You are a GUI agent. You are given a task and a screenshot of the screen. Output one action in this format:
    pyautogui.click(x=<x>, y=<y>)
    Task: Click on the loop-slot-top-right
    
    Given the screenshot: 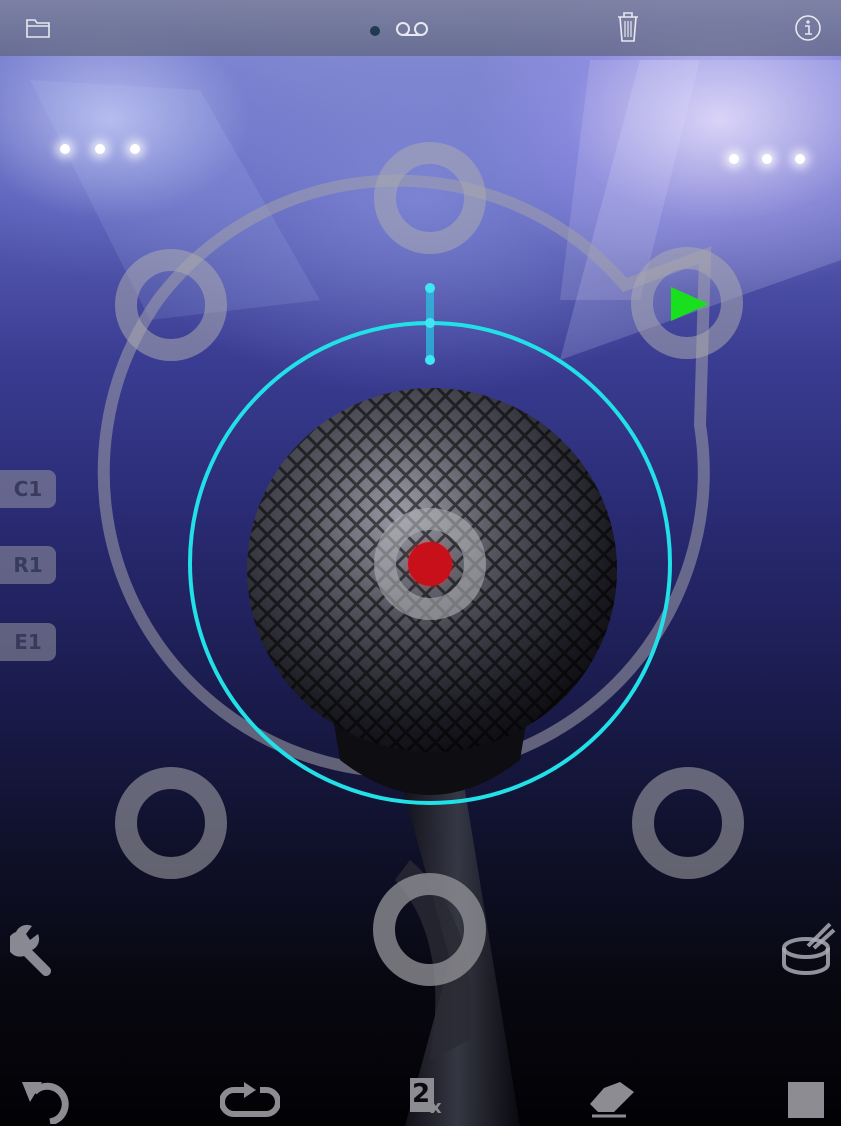 What is the action you would take?
    pyautogui.click(x=687, y=303)
    